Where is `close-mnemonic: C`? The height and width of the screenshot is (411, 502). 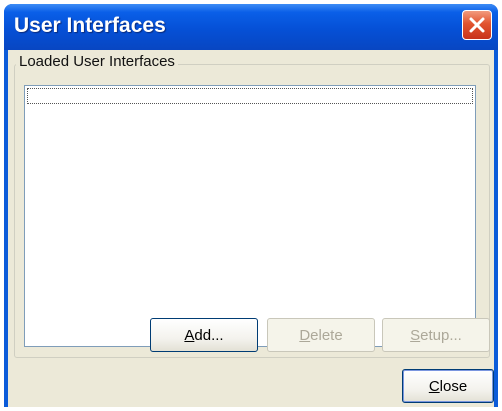
close-mnemonic: C is located at coordinates (434, 386).